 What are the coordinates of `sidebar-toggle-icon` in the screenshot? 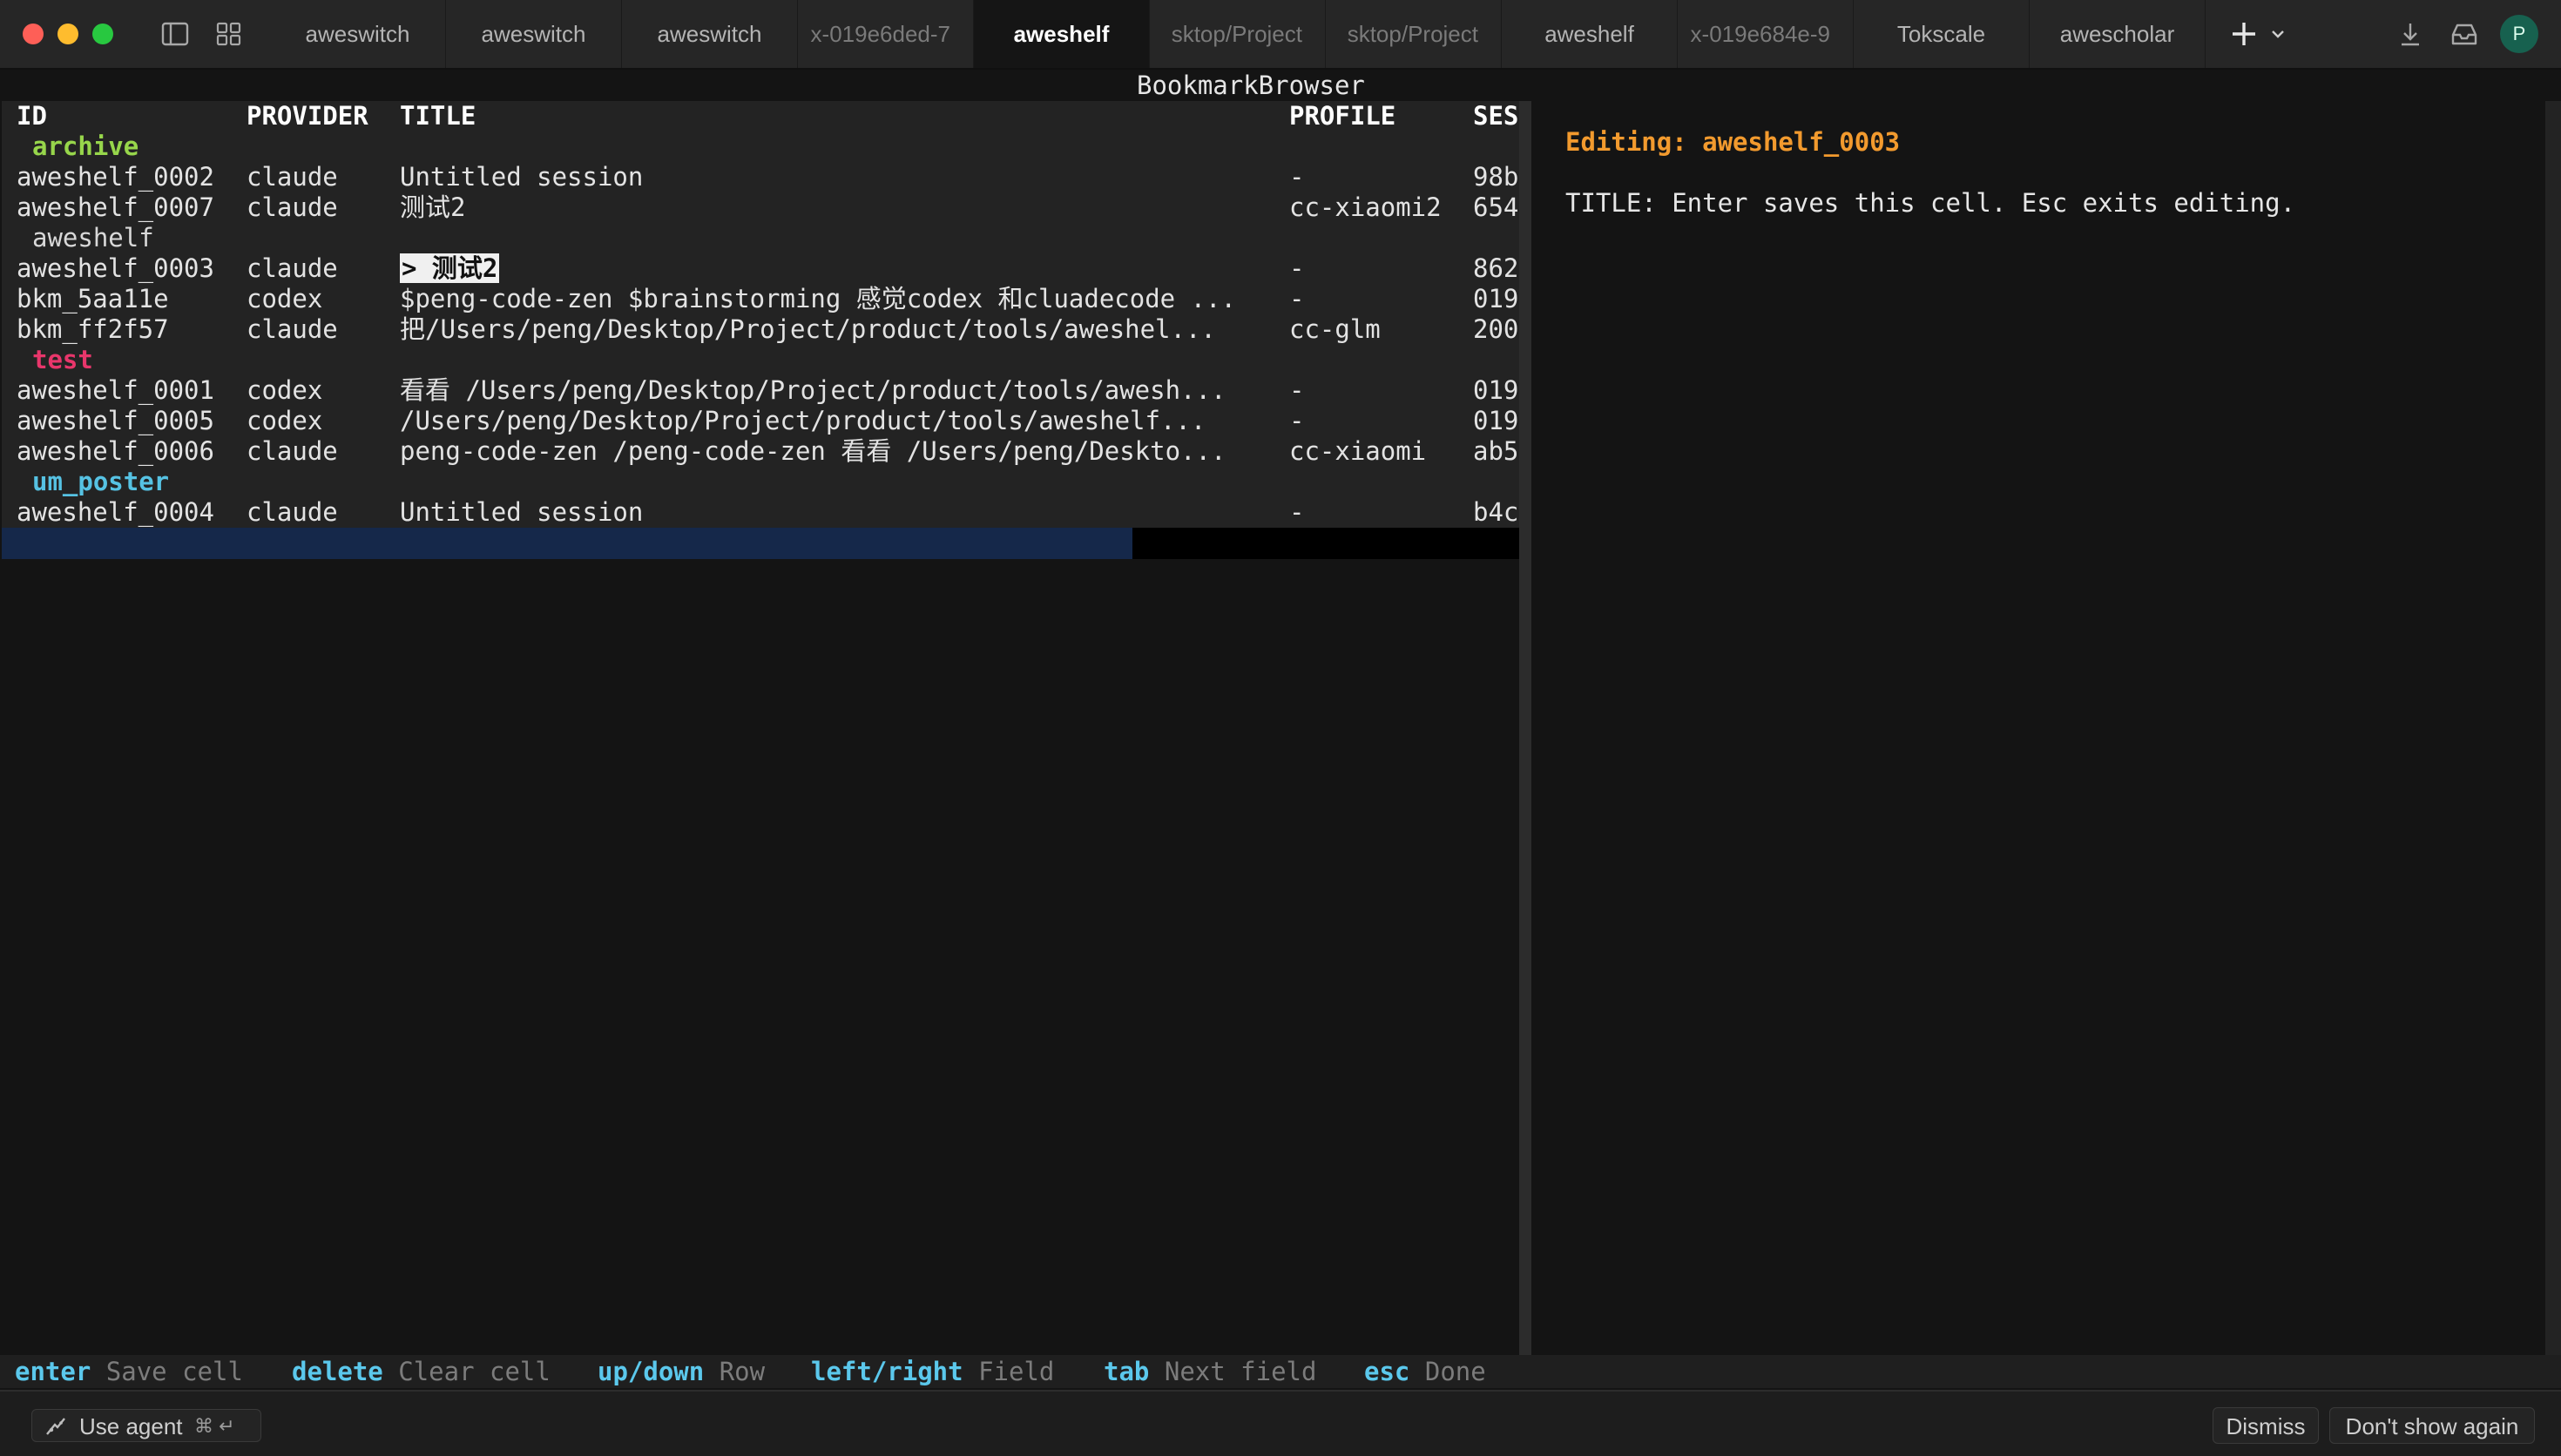 It's located at (175, 34).